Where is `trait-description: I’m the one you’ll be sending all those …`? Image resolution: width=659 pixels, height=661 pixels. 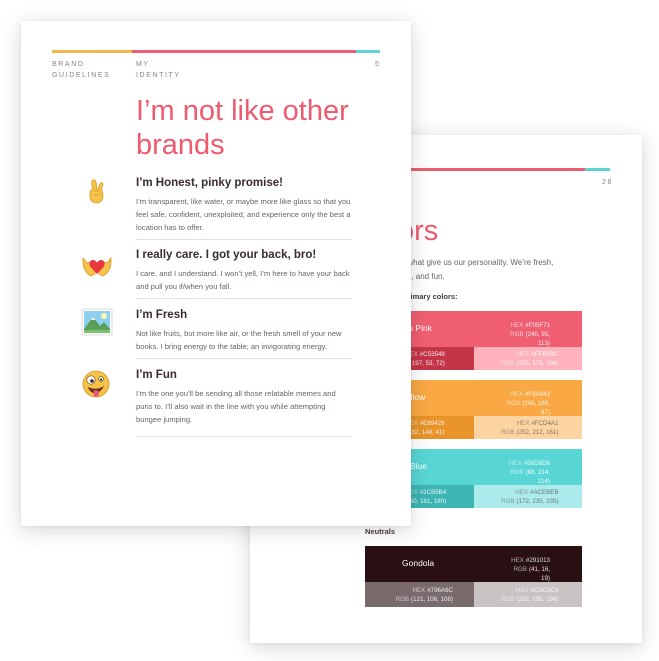
trait-description: I’m the one you’ll be sending all those … is located at coordinates (236, 406).